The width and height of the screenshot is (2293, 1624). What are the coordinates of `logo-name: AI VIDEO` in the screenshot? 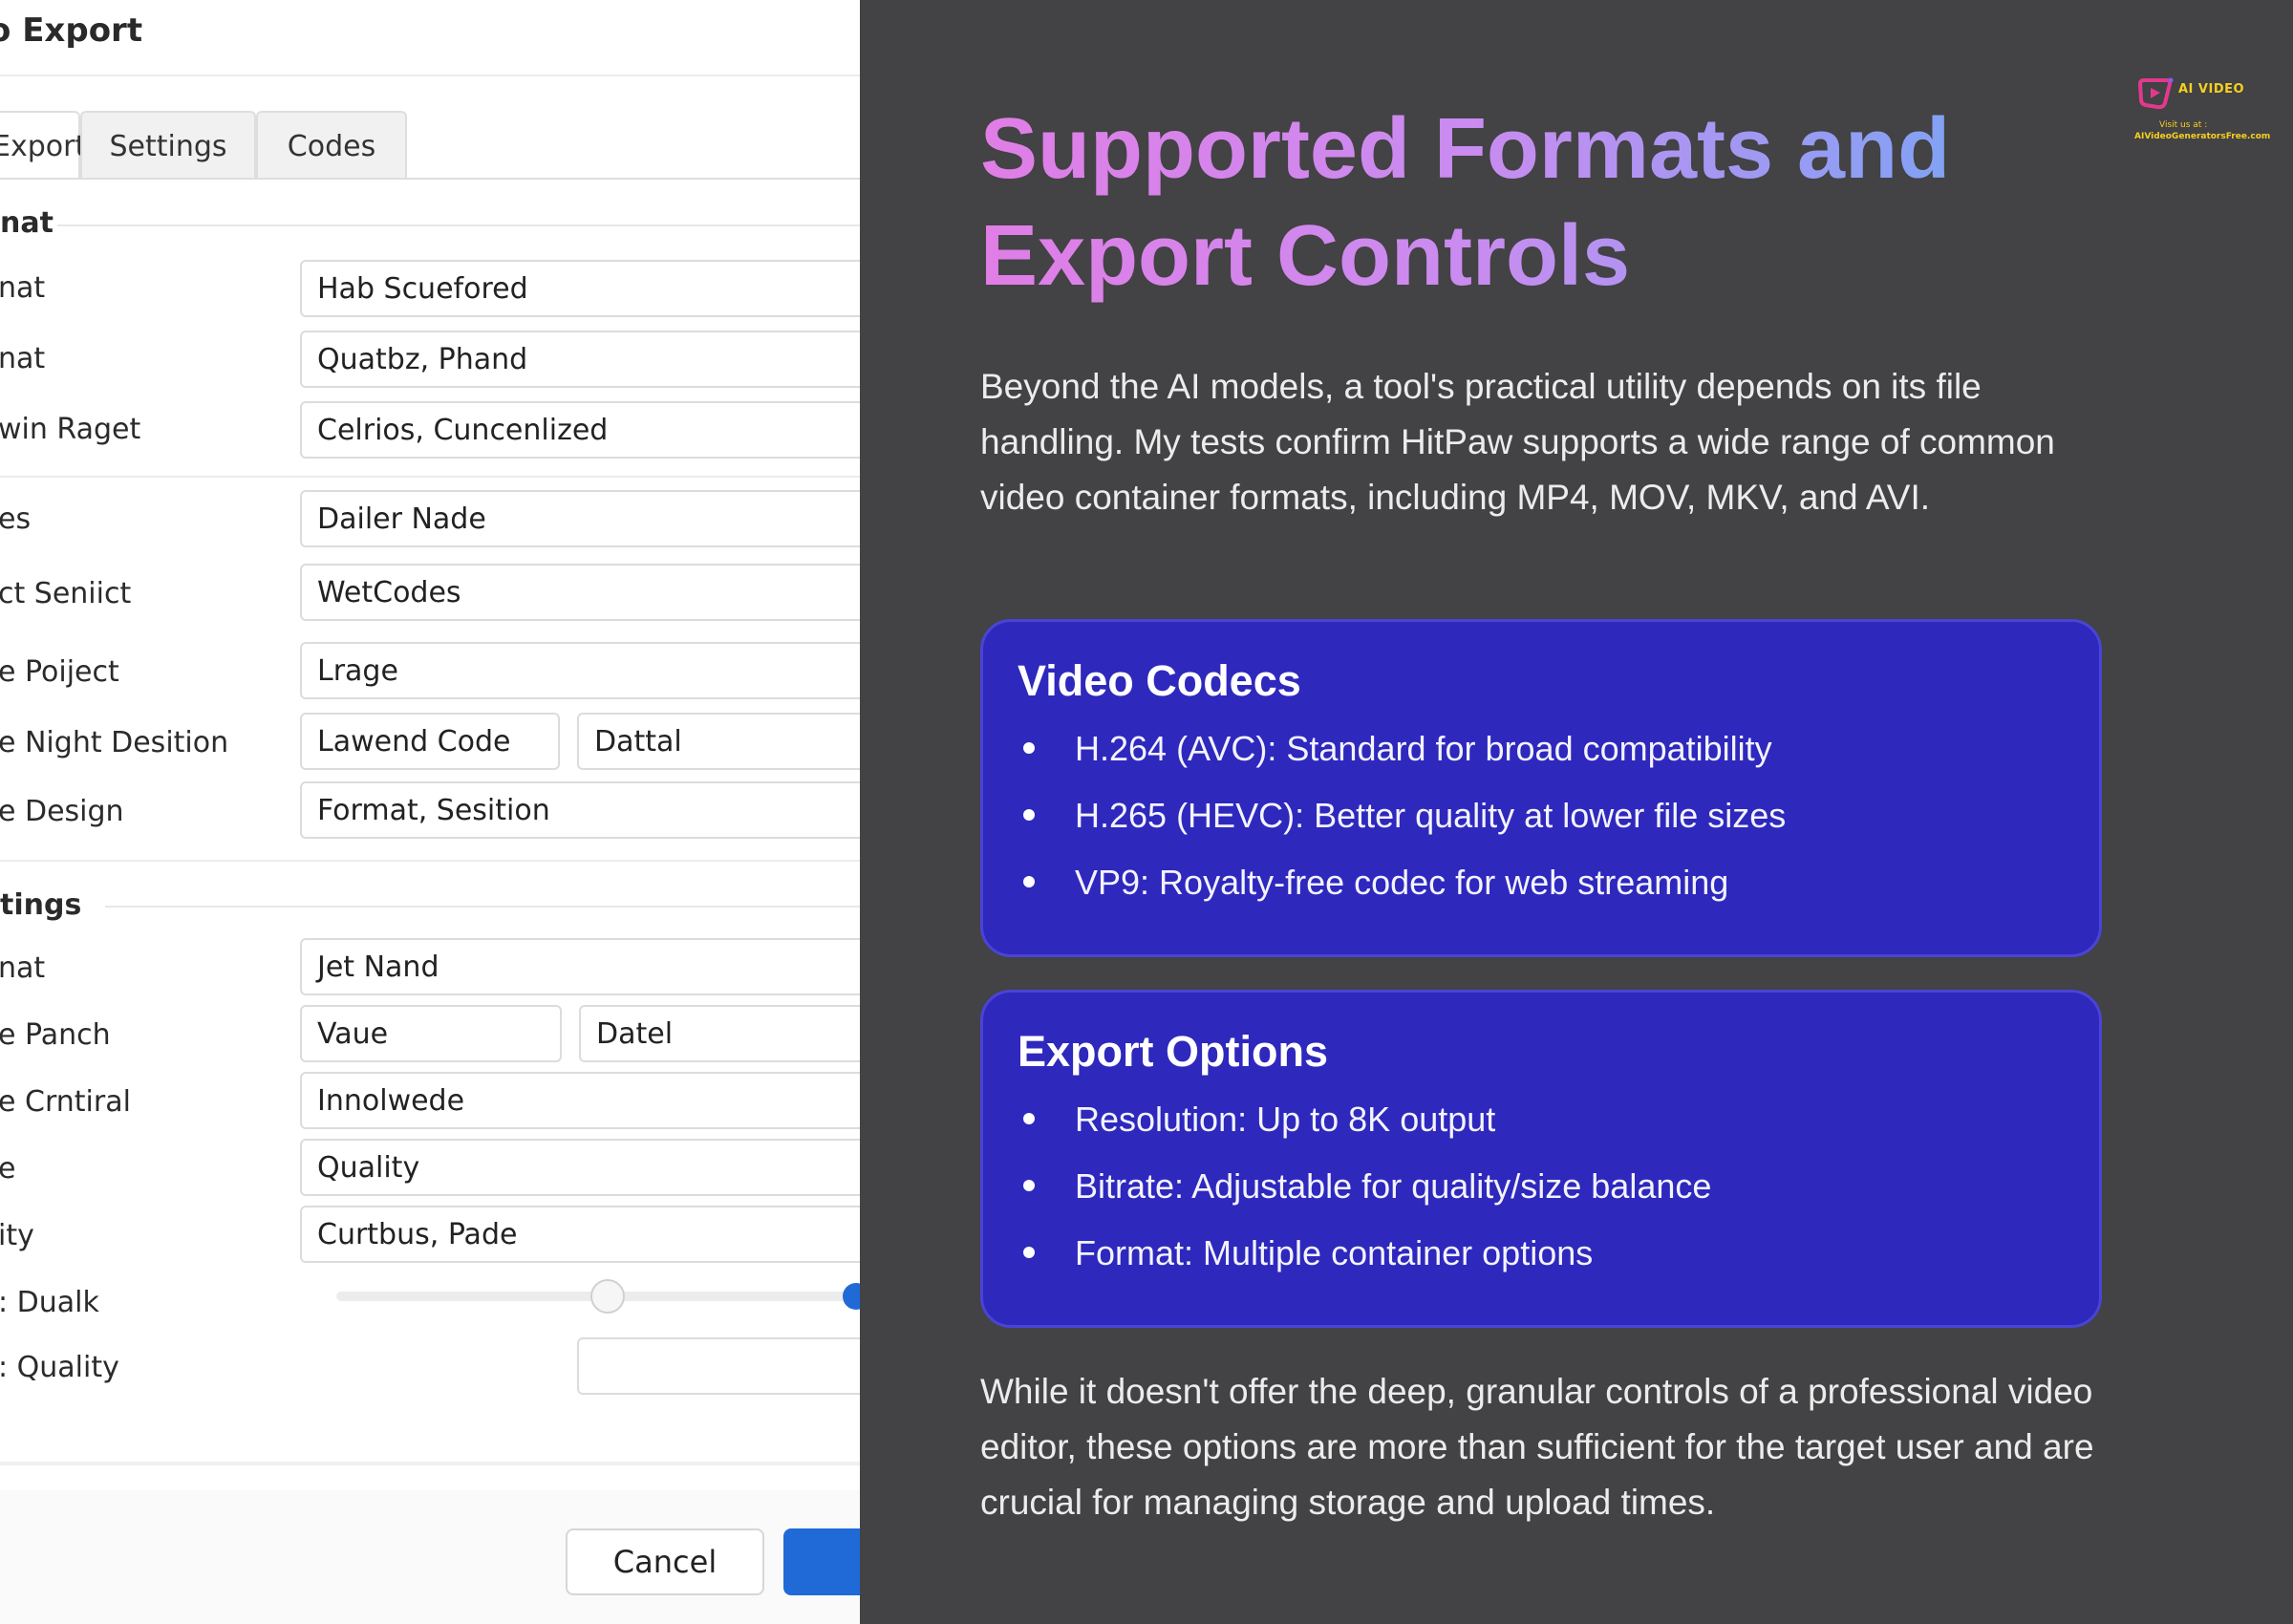 It's located at (2211, 89).